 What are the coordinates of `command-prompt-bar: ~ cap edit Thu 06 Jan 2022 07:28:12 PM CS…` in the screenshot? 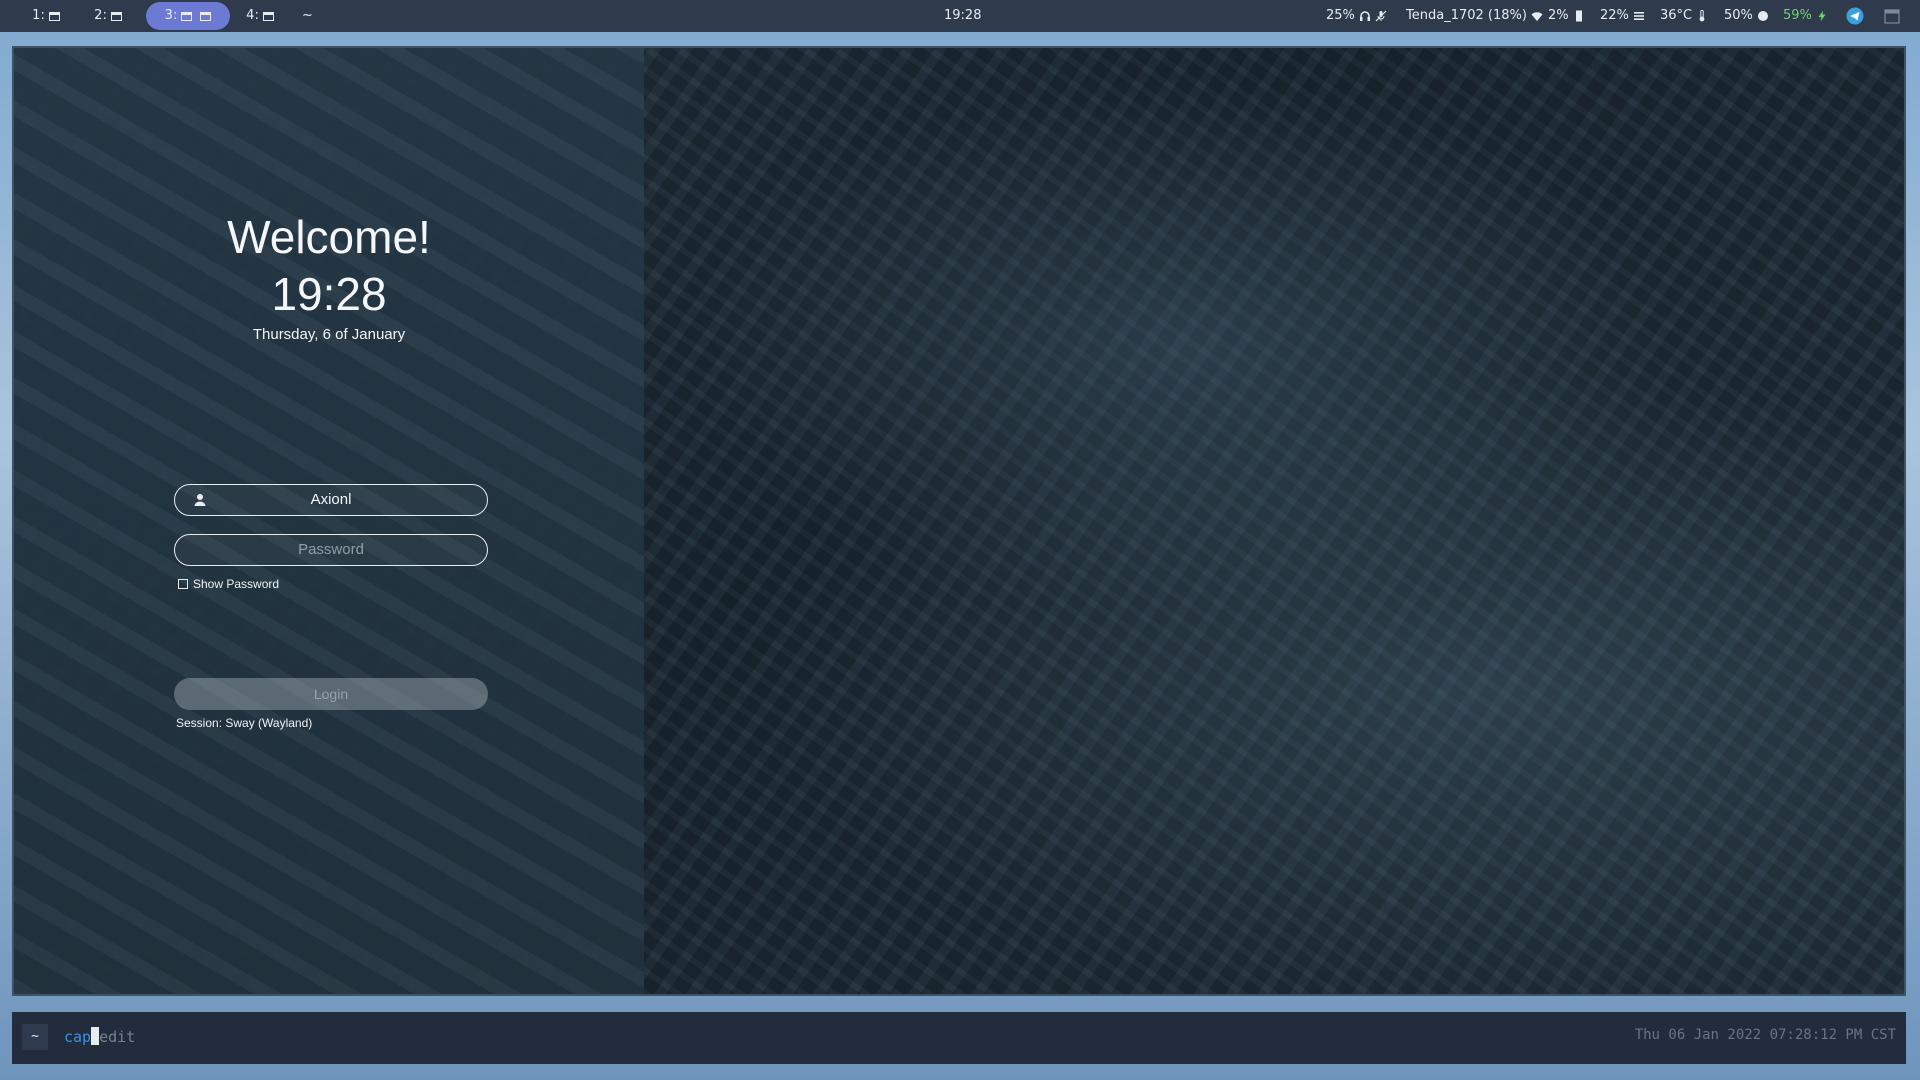 It's located at (959, 1038).